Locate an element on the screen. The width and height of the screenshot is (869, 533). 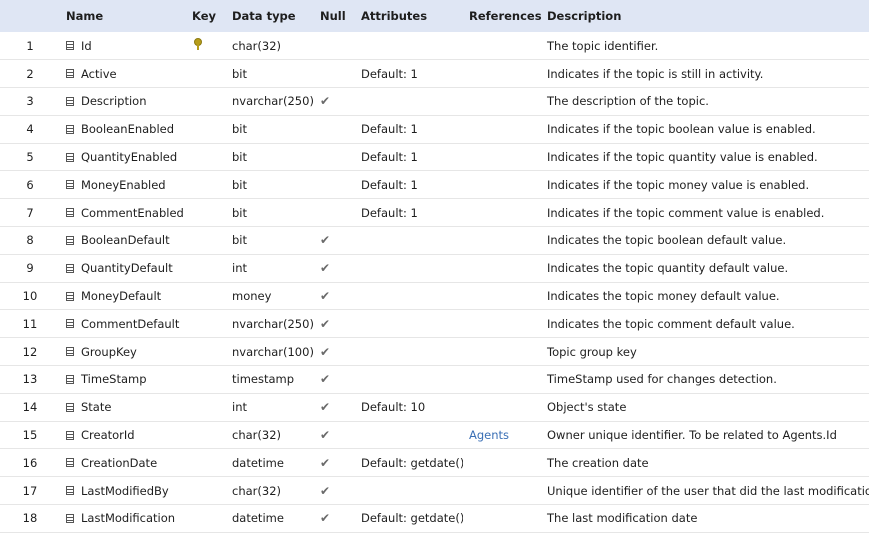
description-cell: Object's state is located at coordinates (587, 407).